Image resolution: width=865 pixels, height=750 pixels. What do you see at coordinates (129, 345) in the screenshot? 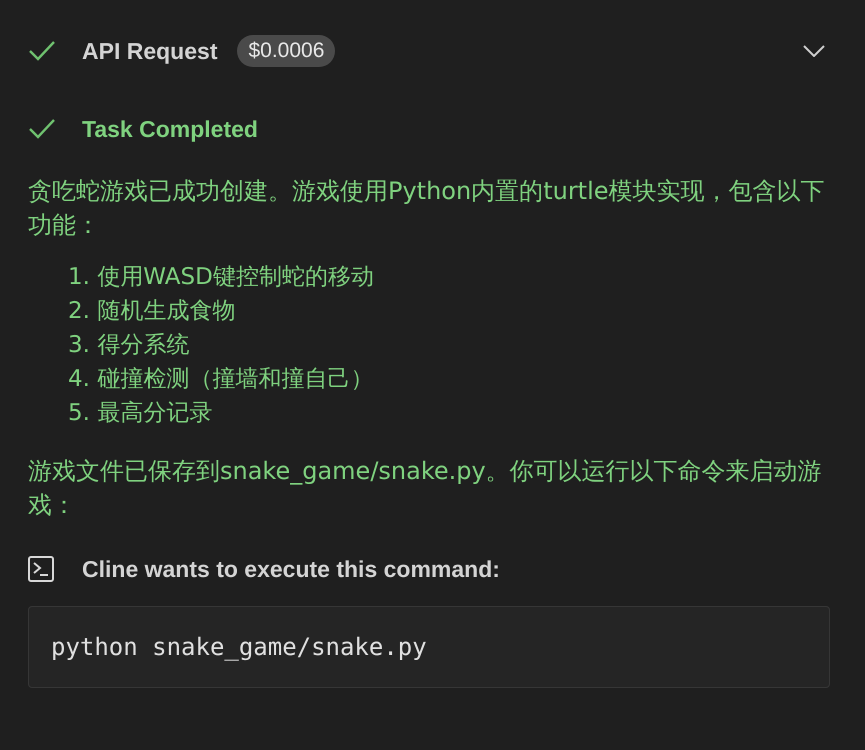
I see `feature-item: 3. 得分系统` at bounding box center [129, 345].